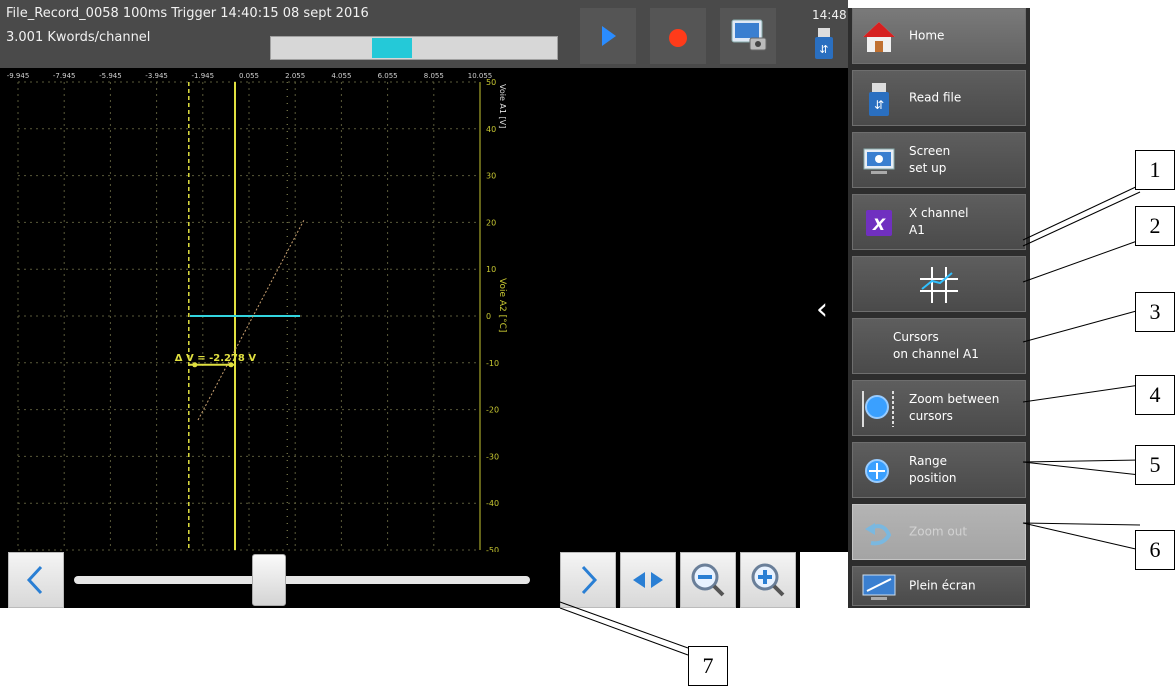 Image resolution: width=1175 pixels, height=688 pixels. I want to click on callout-5: 5, so click(1155, 465).